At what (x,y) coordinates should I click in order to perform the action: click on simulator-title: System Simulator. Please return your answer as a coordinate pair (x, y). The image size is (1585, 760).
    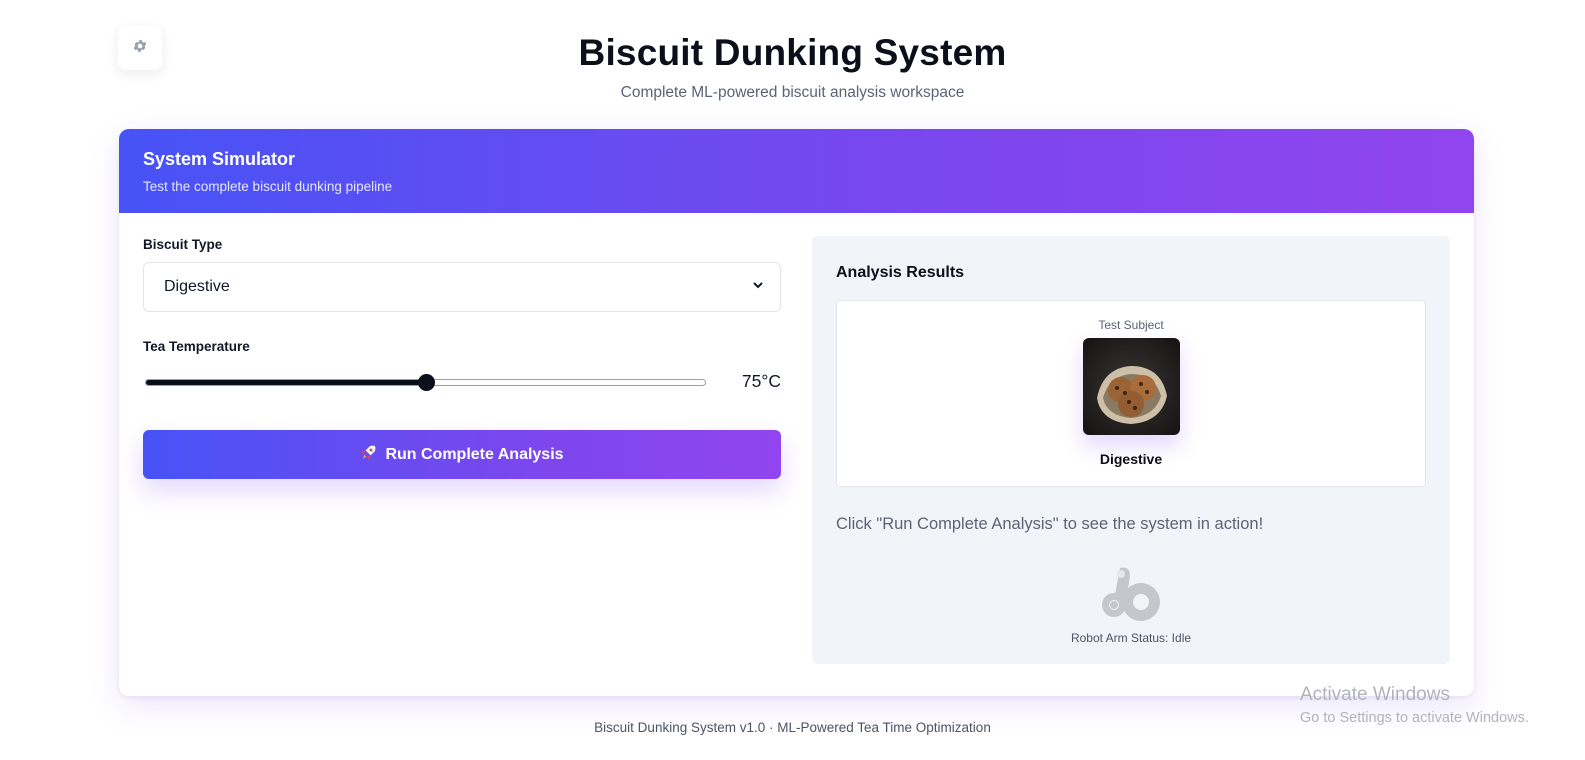
    Looking at the image, I should click on (219, 159).